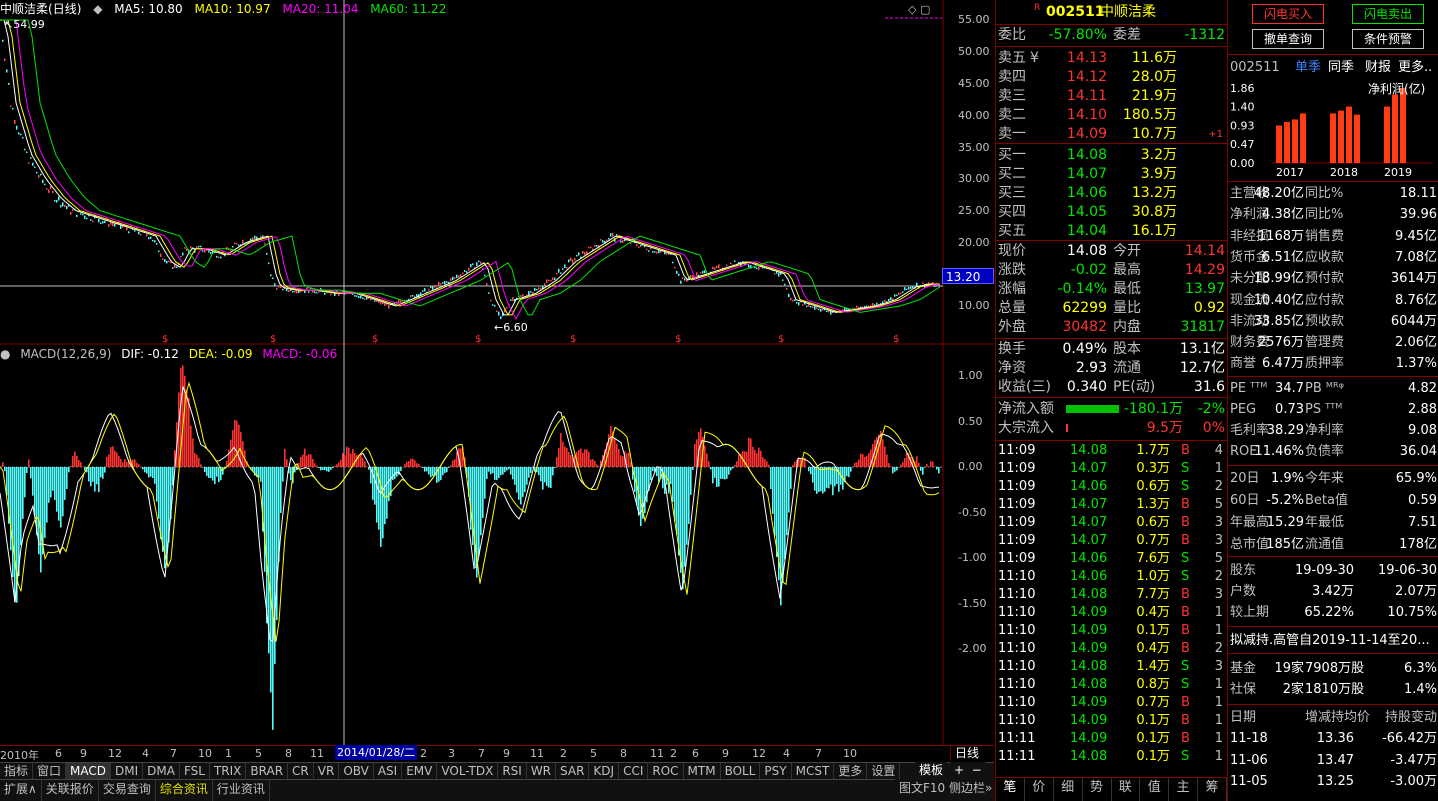 This screenshot has height=801, width=1438. Describe the element at coordinates (1407, 570) in the screenshot. I see `holders-cell: 19-06-30` at that location.